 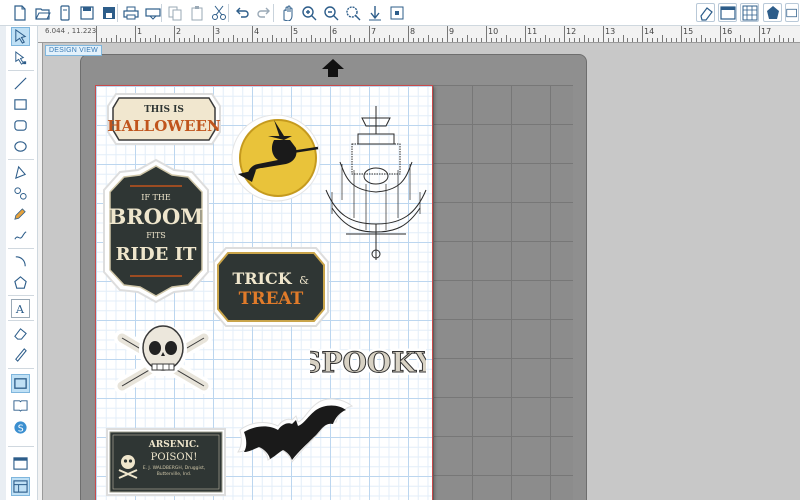 I want to click on fit-to-page-icon, so click(x=396, y=12).